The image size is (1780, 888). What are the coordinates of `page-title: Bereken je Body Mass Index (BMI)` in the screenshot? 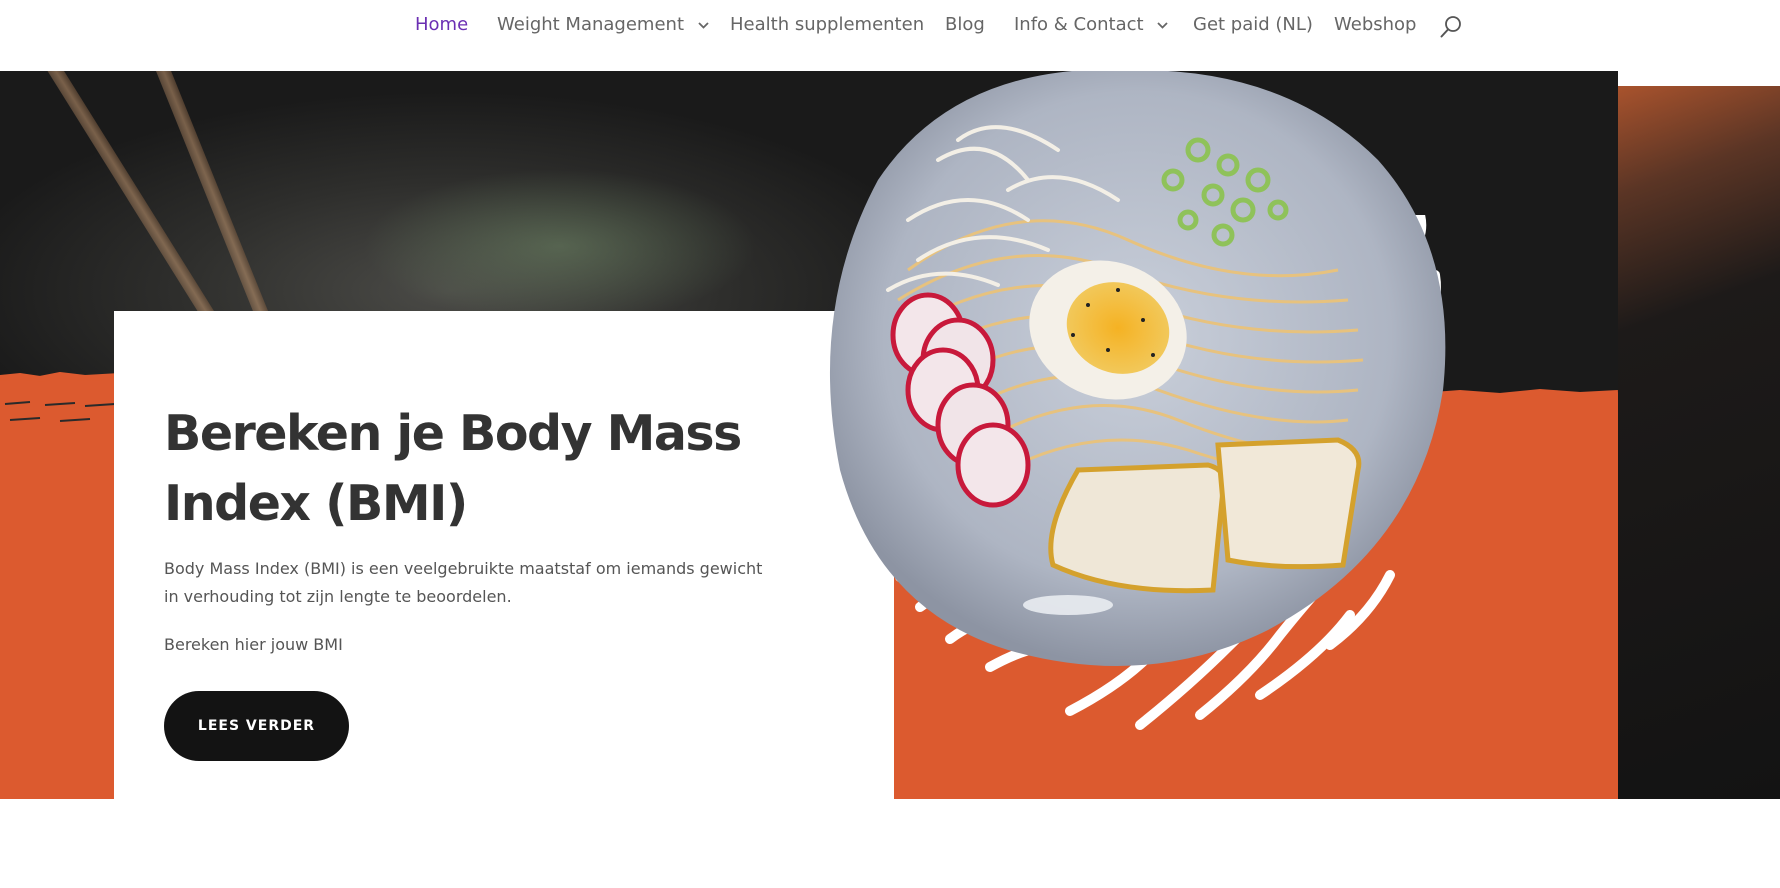 It's located at (453, 468).